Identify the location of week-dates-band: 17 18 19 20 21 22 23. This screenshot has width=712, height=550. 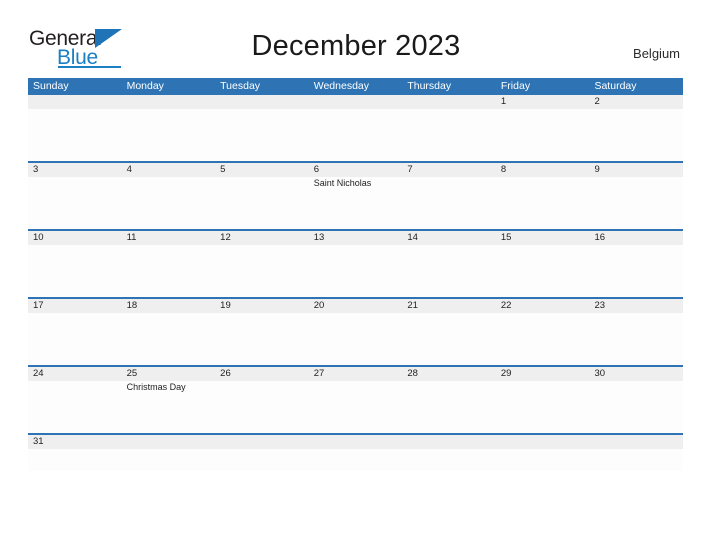
(355, 306).